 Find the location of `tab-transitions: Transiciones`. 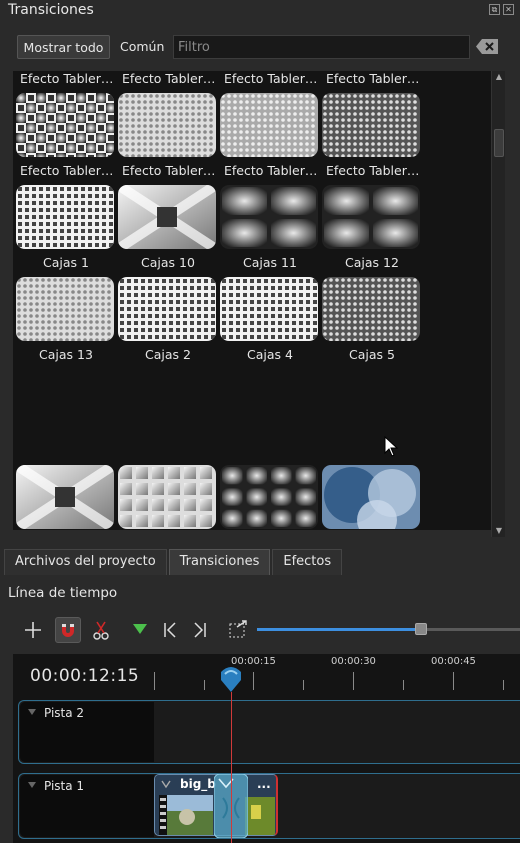

tab-transitions: Transiciones is located at coordinates (219, 562).